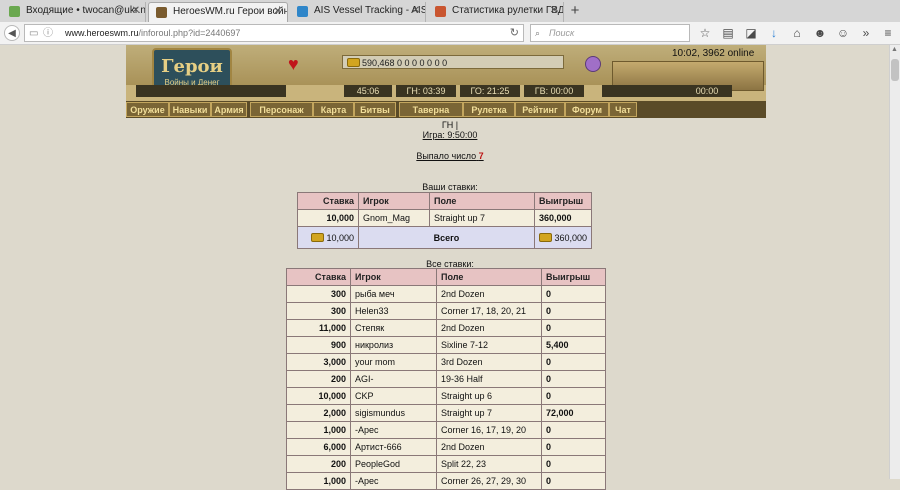  What do you see at coordinates (895, 70) in the screenshot?
I see `scroll-thumb` at bounding box center [895, 70].